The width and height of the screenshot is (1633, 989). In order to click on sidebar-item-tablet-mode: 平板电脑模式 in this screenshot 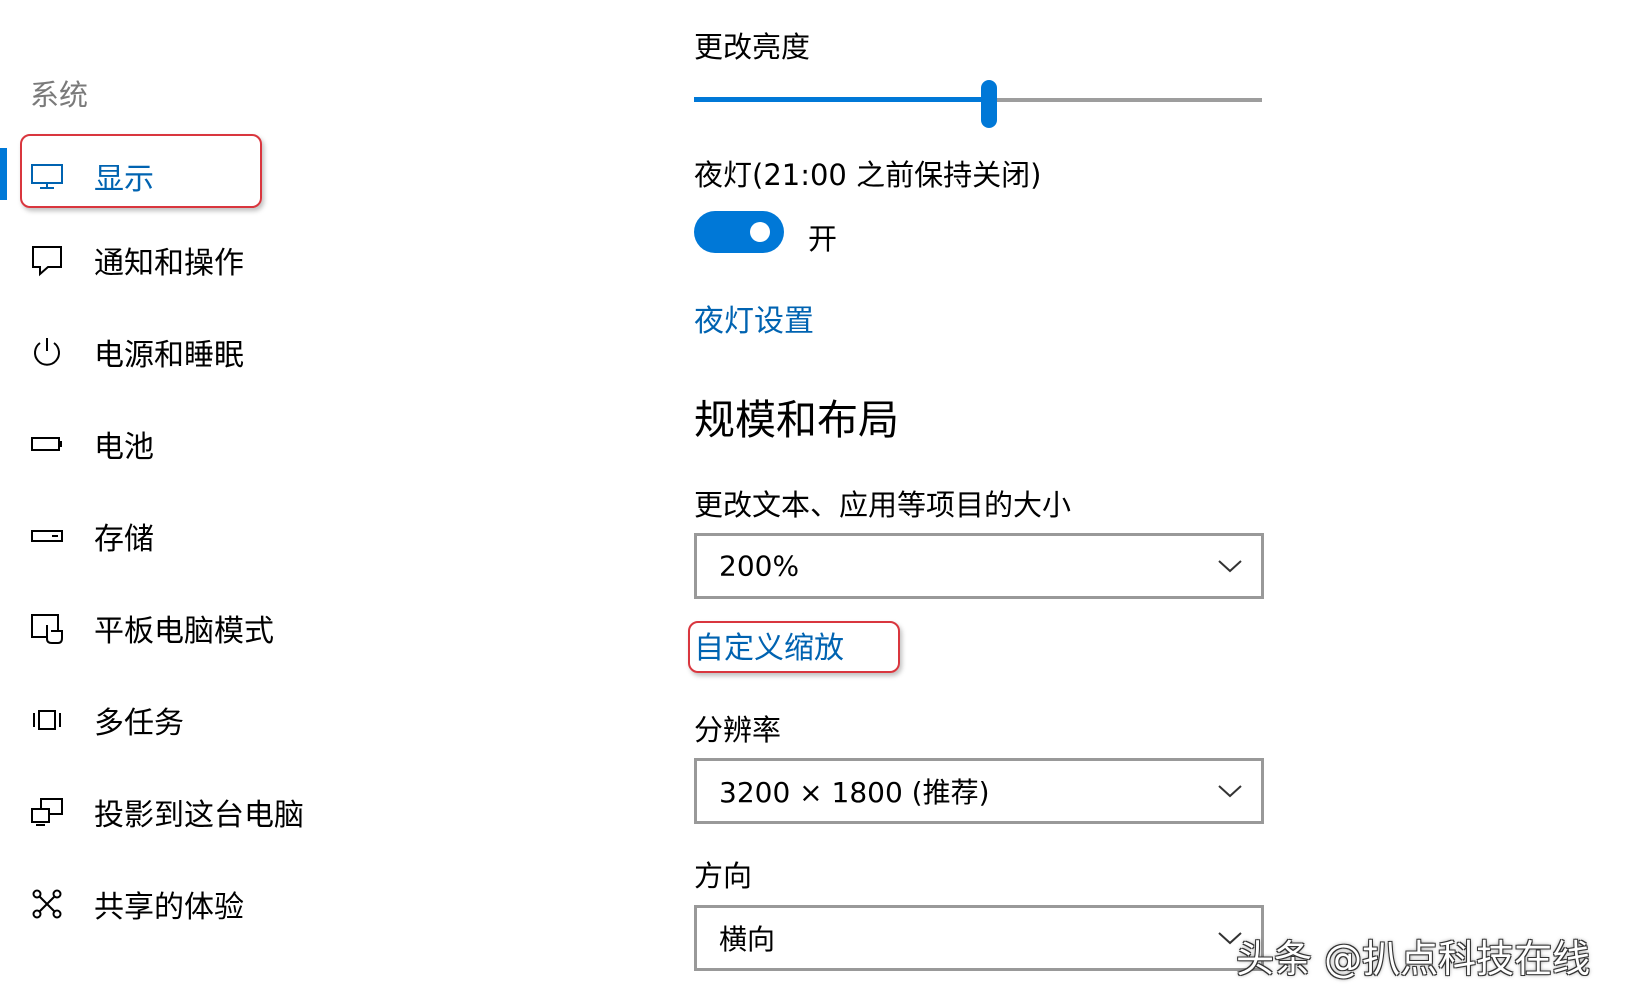, I will do `click(300, 628)`.